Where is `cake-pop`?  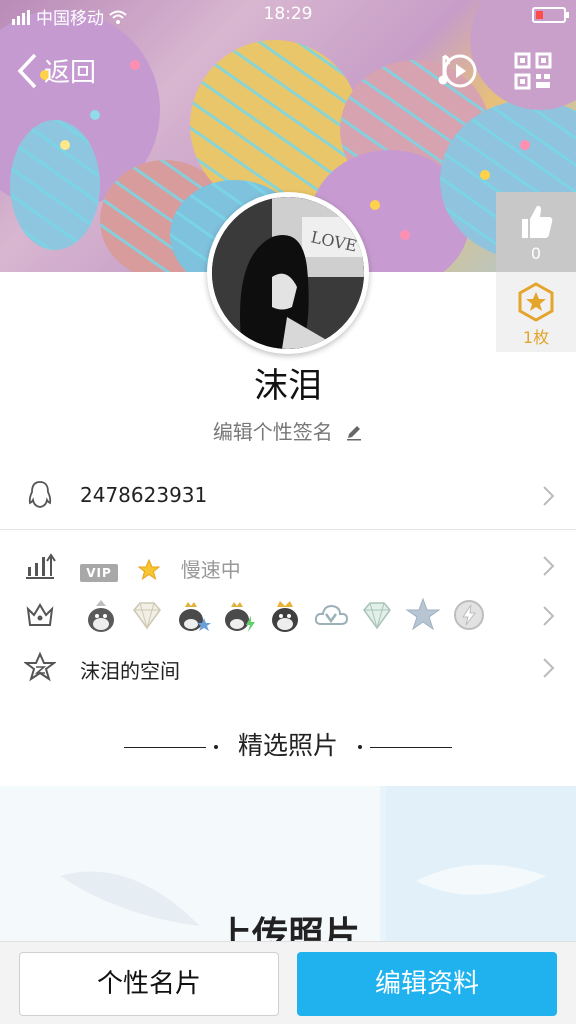 cake-pop is located at coordinates (55, 185).